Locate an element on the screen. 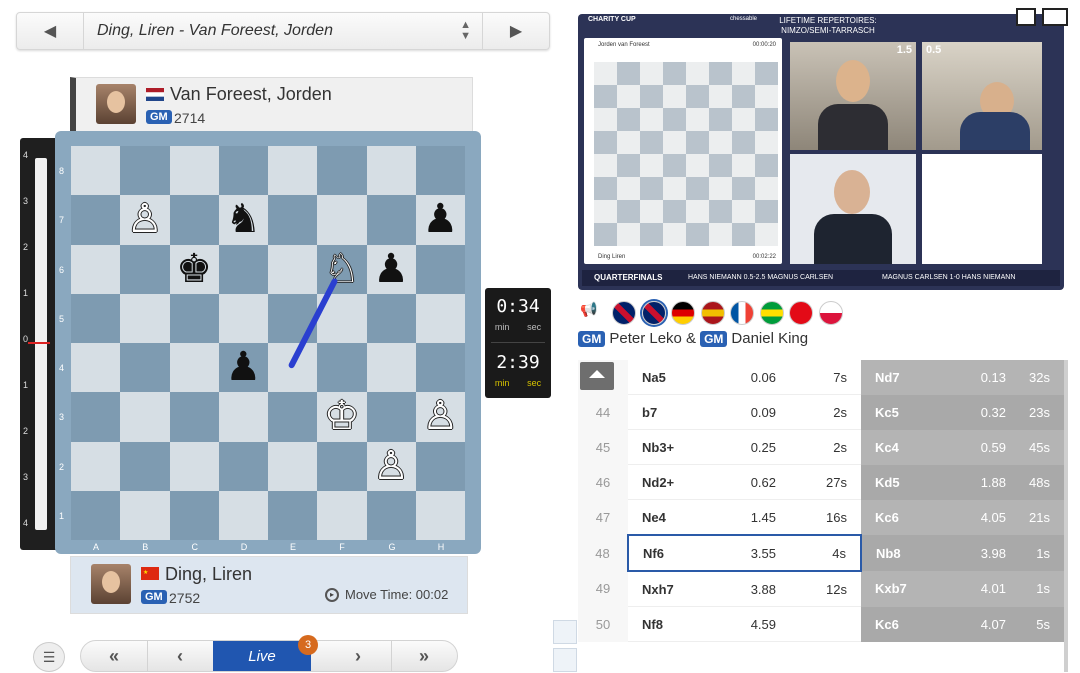 The height and width of the screenshot is (673, 1080). square-f4 is located at coordinates (342, 368).